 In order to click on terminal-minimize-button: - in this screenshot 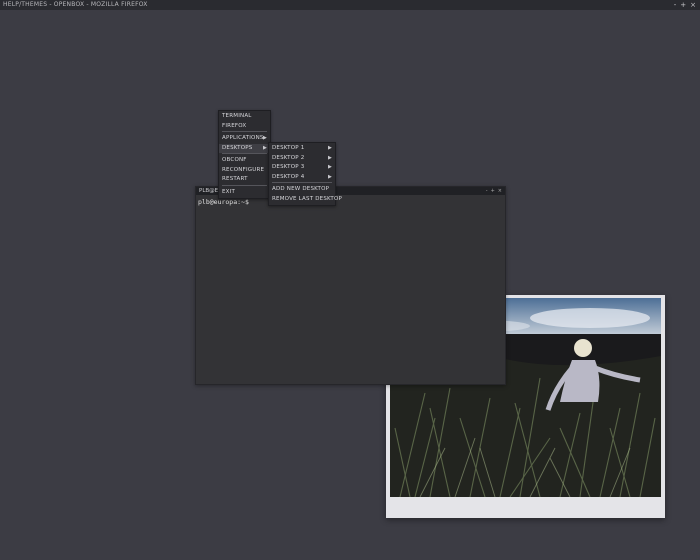, I will do `click(487, 191)`.